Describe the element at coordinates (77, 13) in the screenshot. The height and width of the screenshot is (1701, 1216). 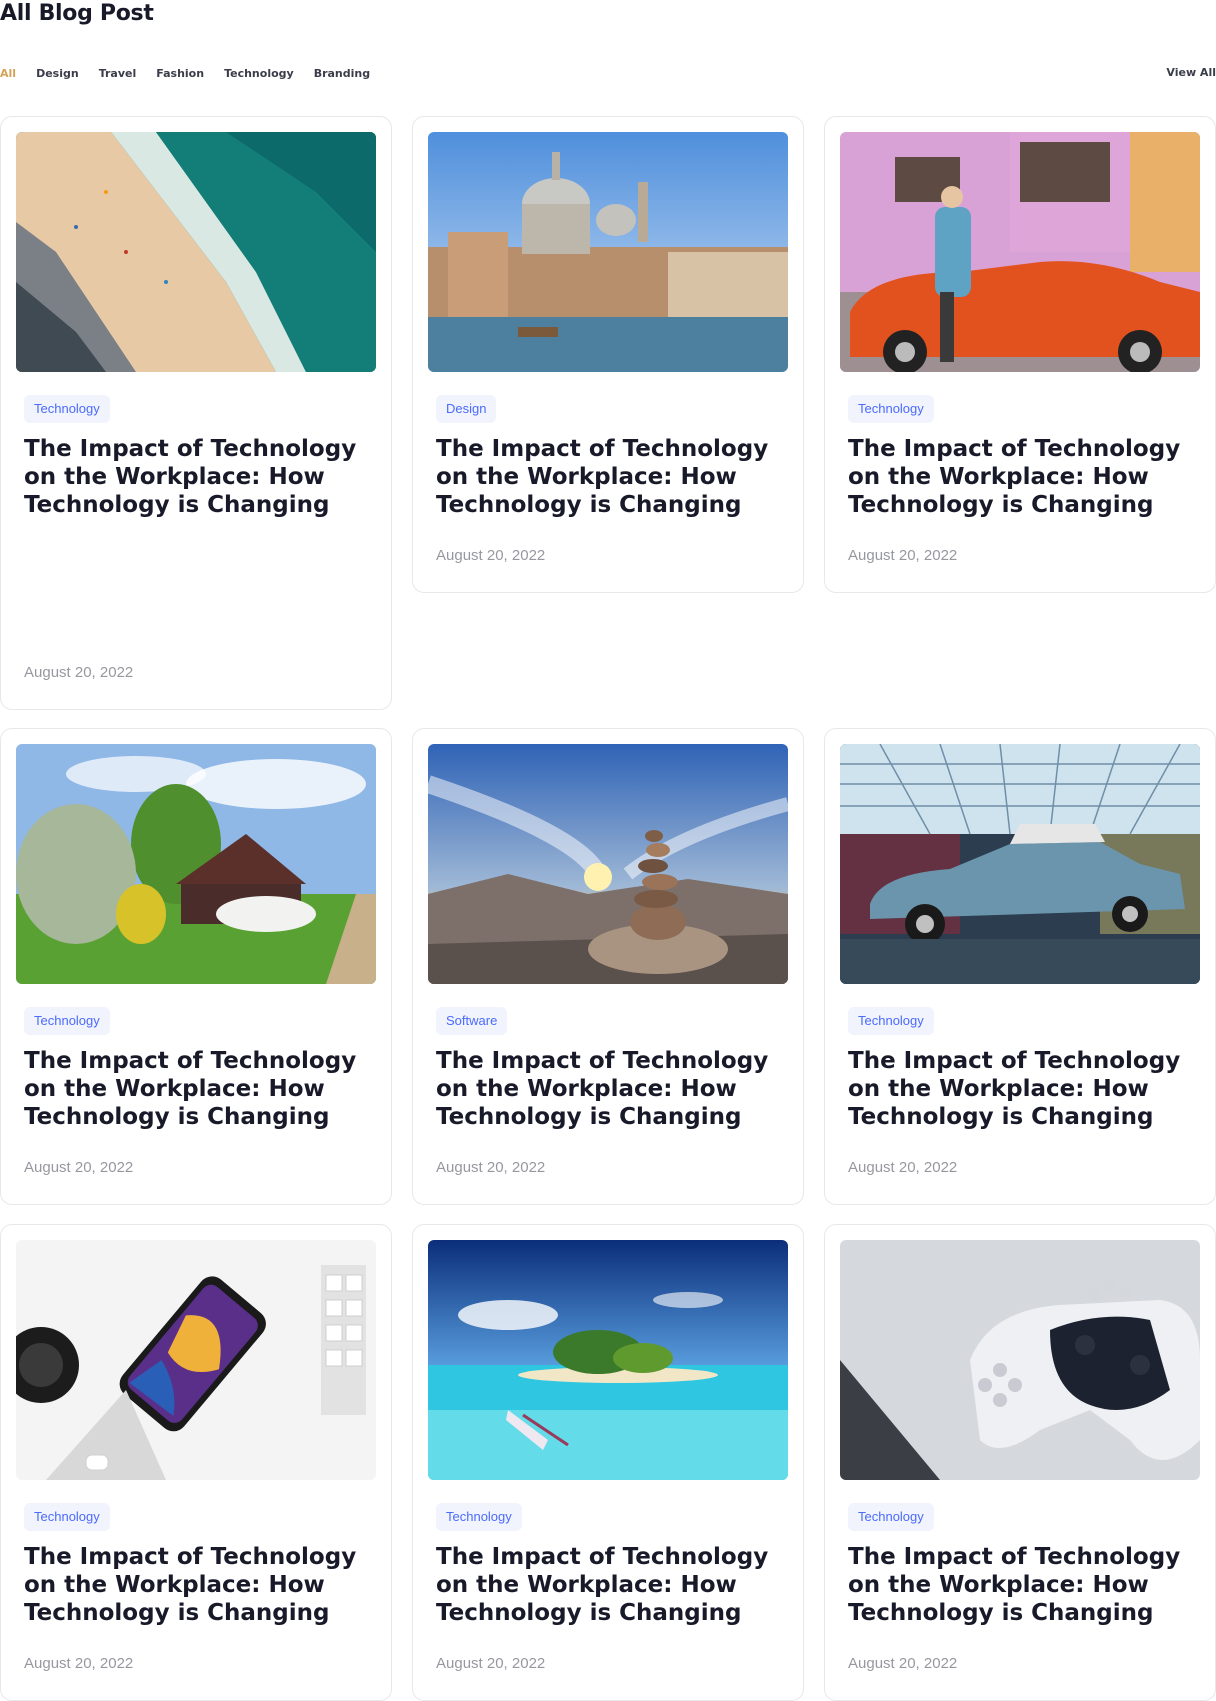
I see `page-title: All Blog Post` at that location.